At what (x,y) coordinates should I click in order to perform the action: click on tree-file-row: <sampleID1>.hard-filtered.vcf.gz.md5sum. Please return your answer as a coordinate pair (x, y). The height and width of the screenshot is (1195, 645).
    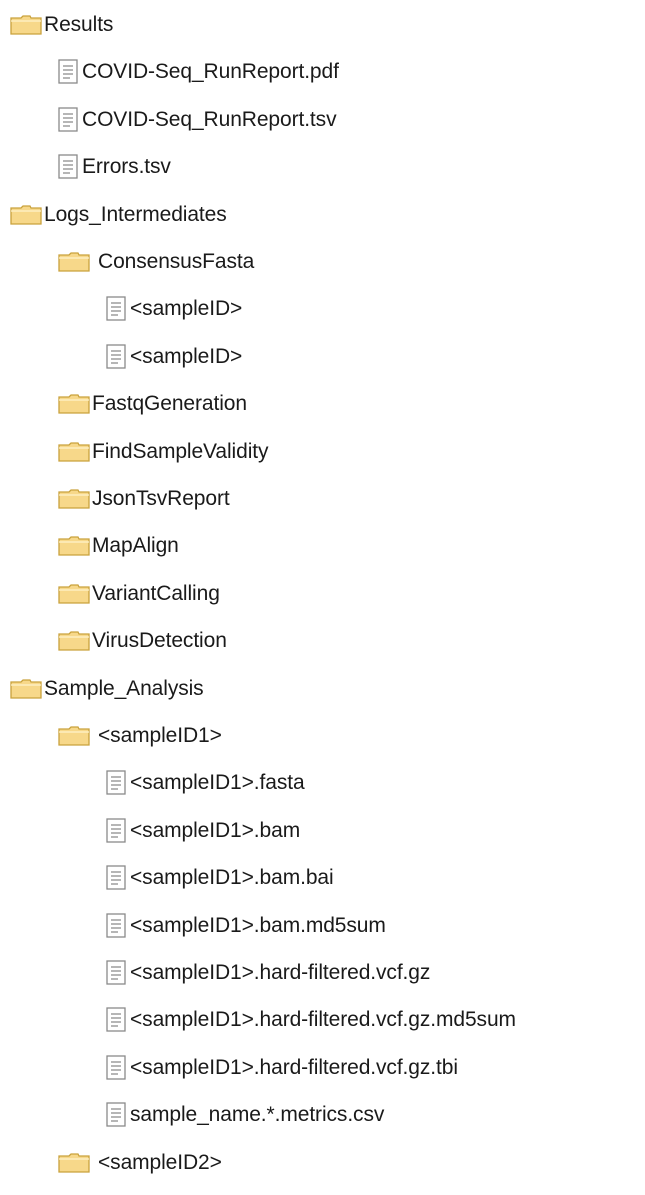
    Looking at the image, I should click on (311, 1020).